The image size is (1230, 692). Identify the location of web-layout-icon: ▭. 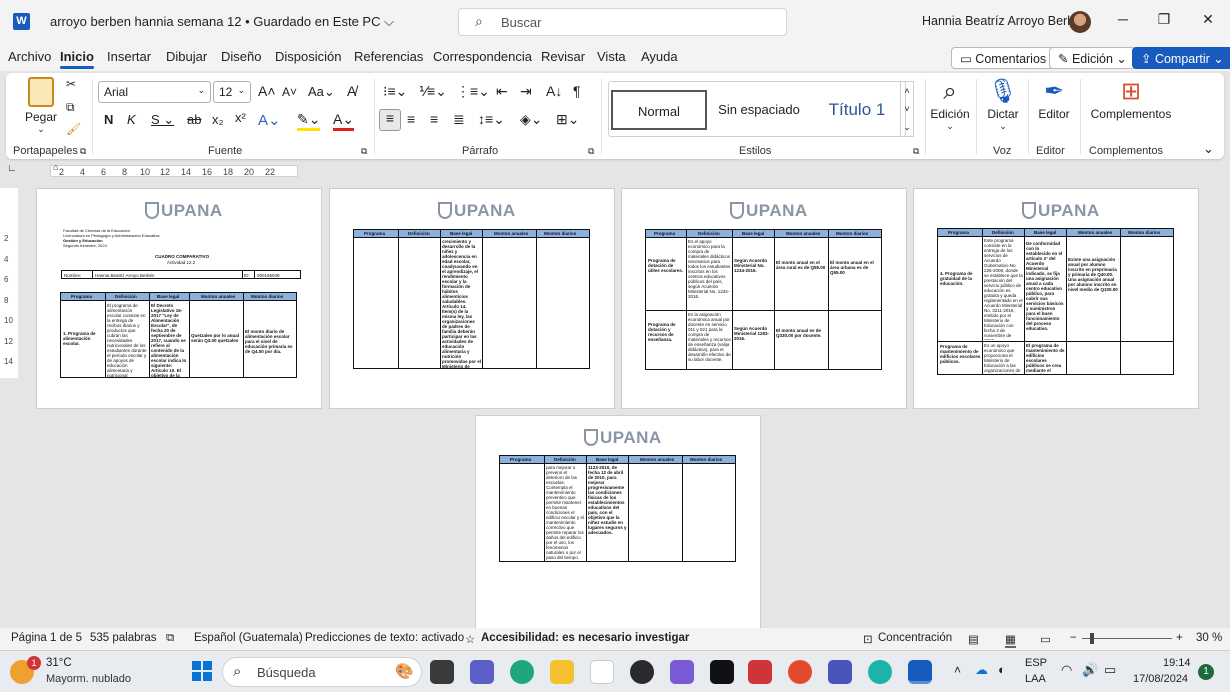
(1045, 639).